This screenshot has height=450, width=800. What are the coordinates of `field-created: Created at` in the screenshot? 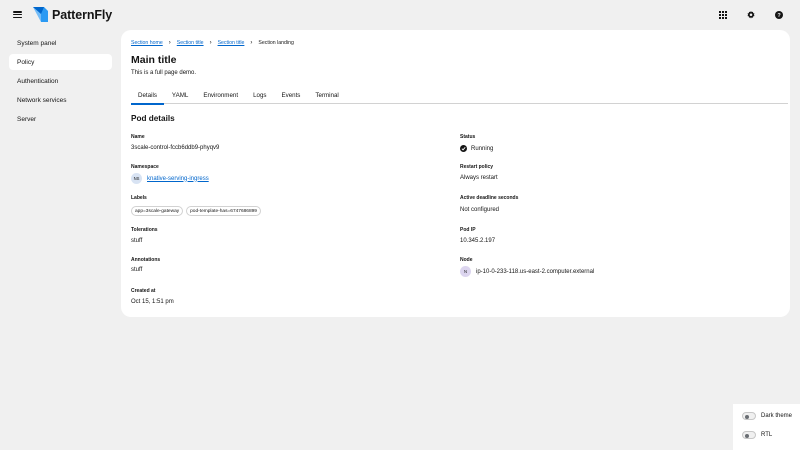 It's located at (143, 291).